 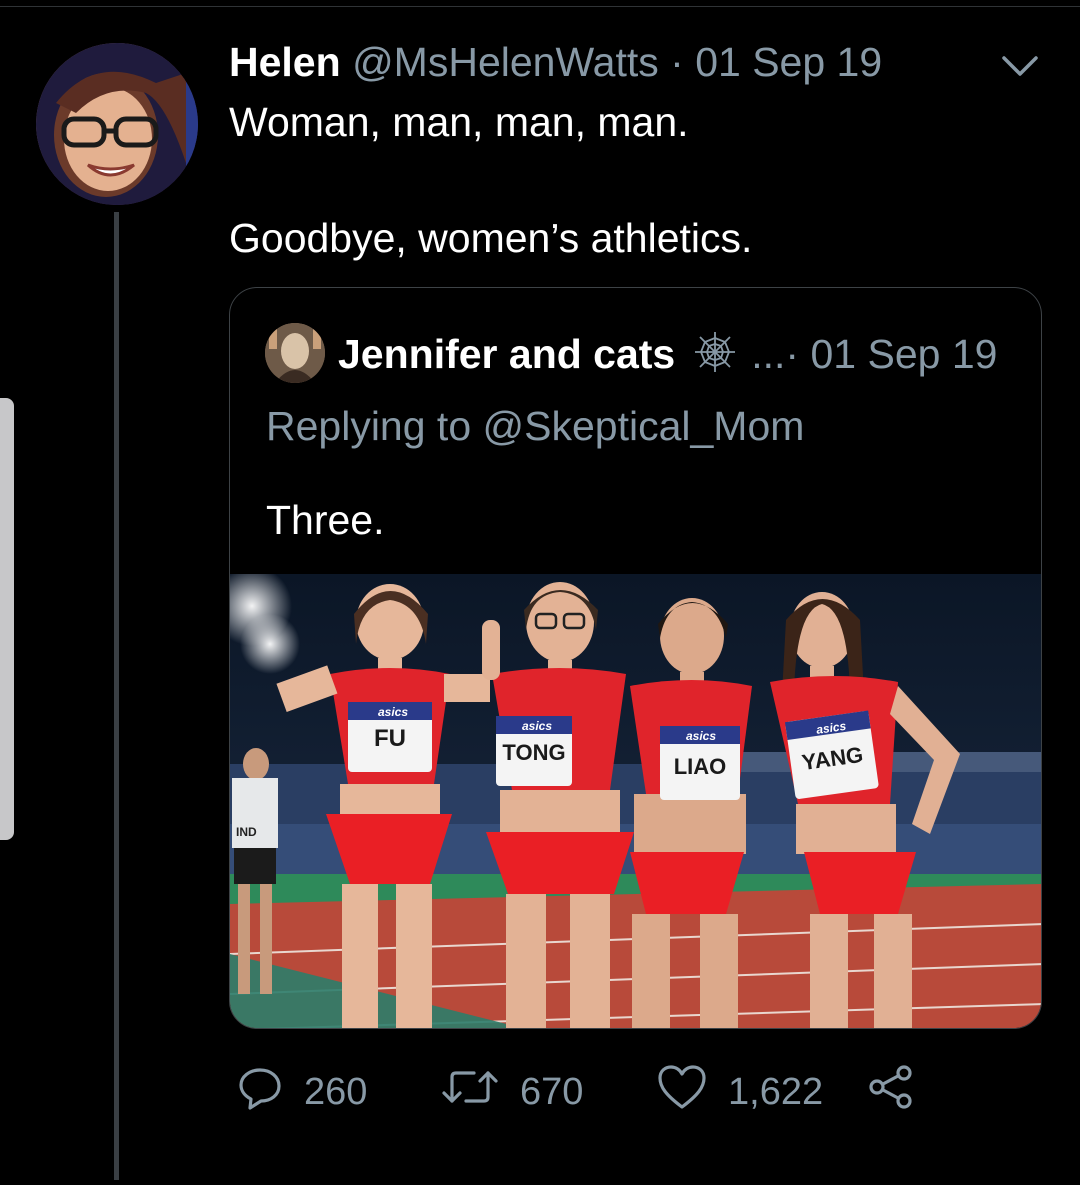 I want to click on reply-icon, so click(x=270, y=1092).